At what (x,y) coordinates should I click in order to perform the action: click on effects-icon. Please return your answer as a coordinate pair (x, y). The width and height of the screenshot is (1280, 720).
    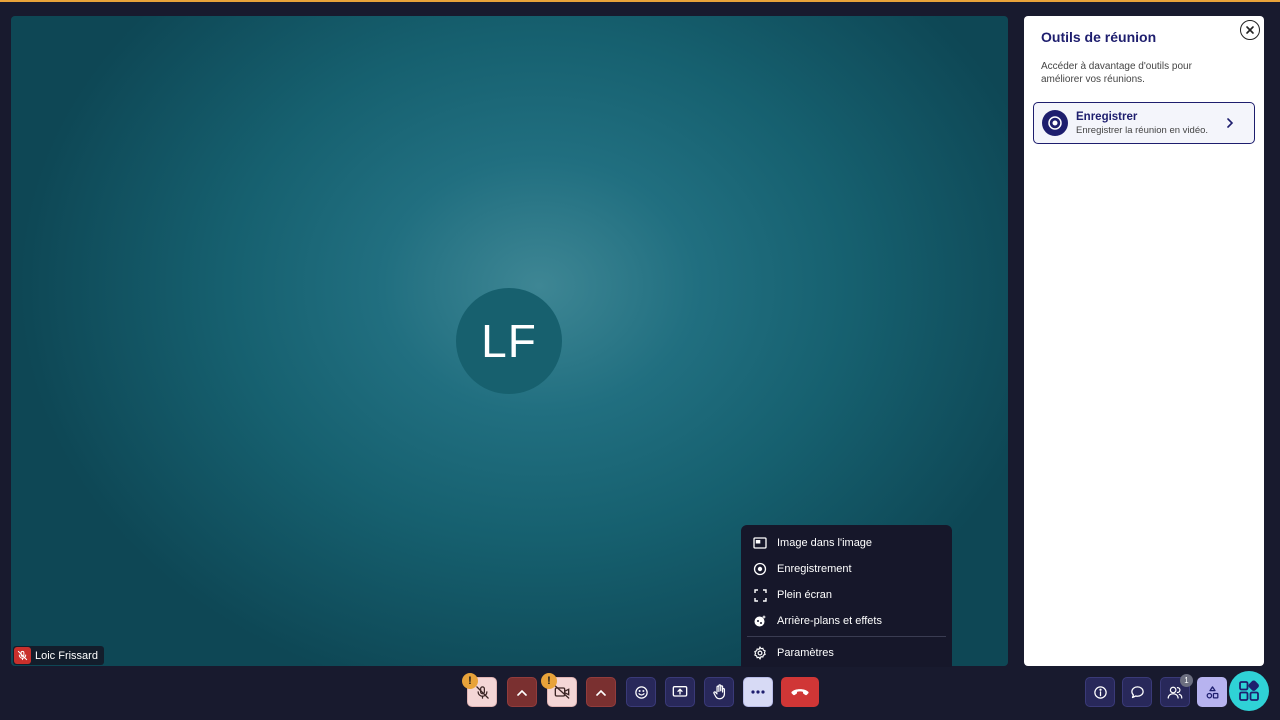
    Looking at the image, I should click on (760, 621).